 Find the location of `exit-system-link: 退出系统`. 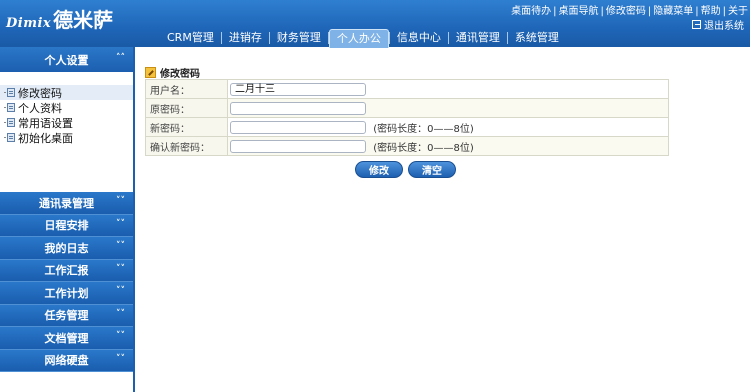

exit-system-link: 退出系统 is located at coordinates (718, 24).